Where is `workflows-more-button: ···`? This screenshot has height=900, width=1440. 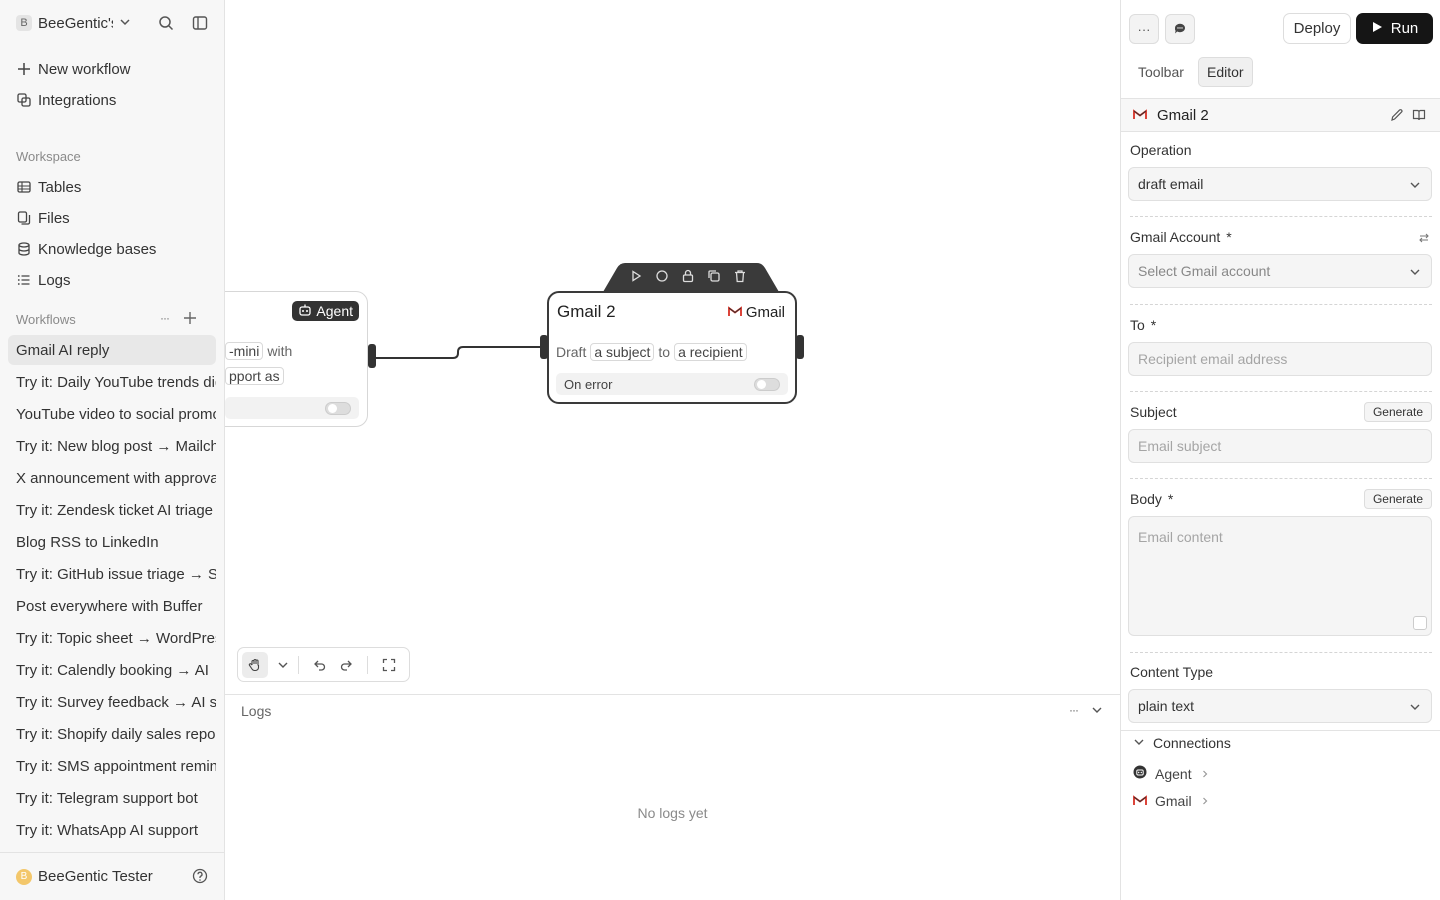
workflows-more-button: ··· is located at coordinates (165, 320).